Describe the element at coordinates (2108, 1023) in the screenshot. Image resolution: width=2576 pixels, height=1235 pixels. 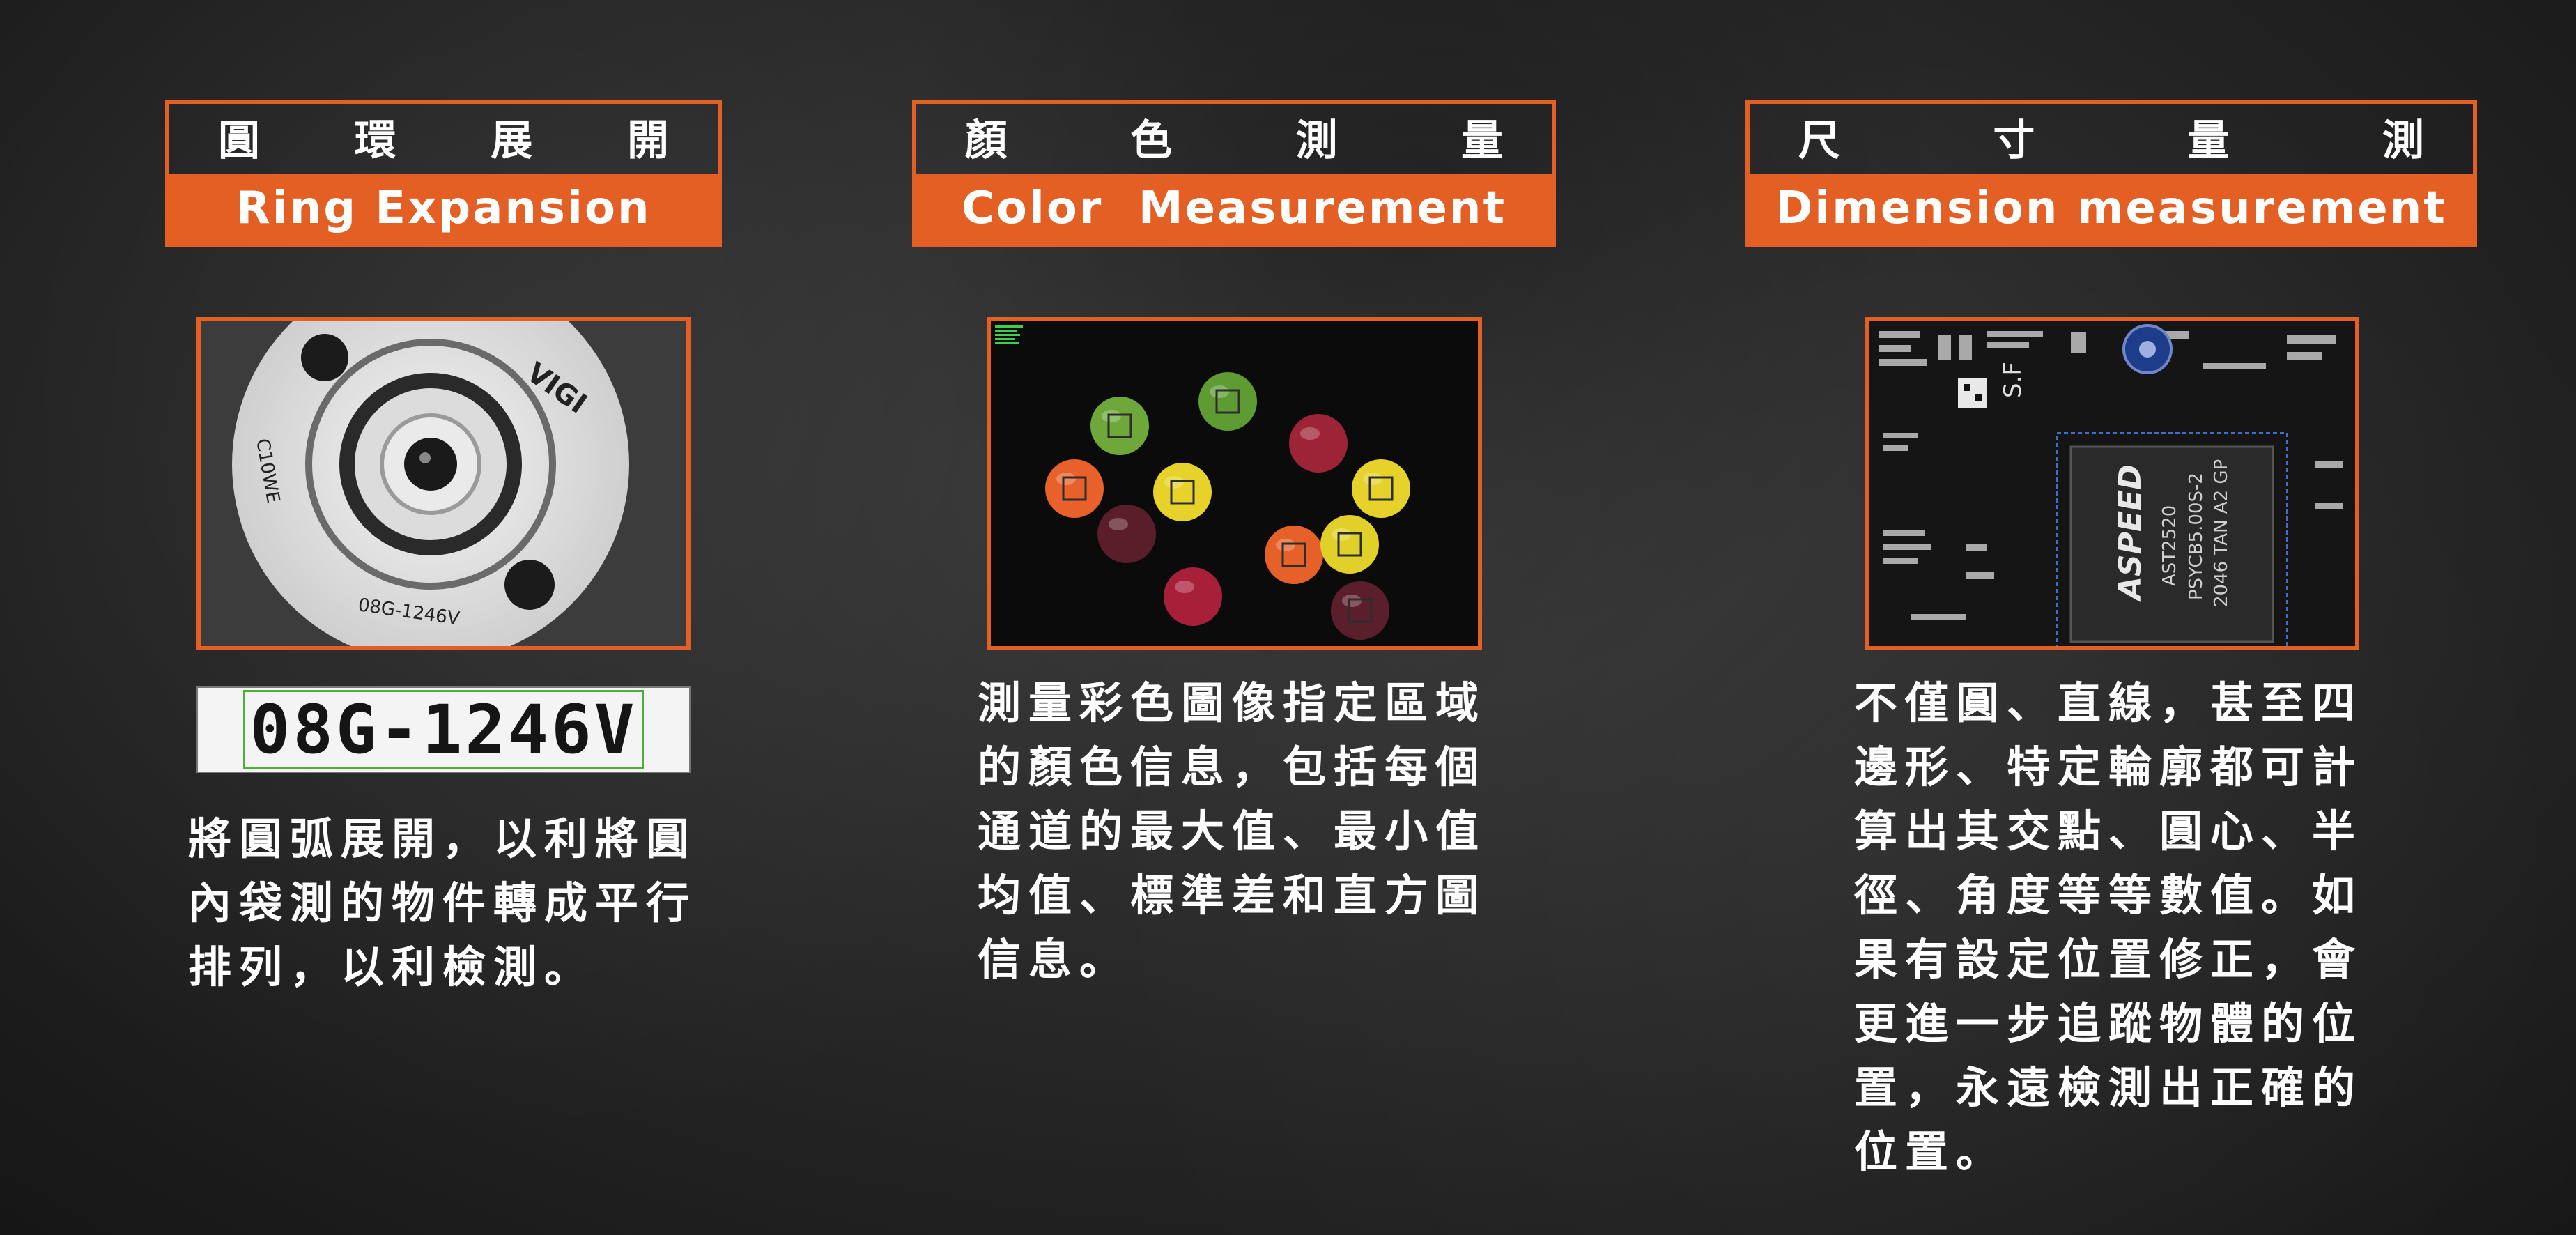
I see `desc-line: 更進一步追蹤物體的位` at that location.